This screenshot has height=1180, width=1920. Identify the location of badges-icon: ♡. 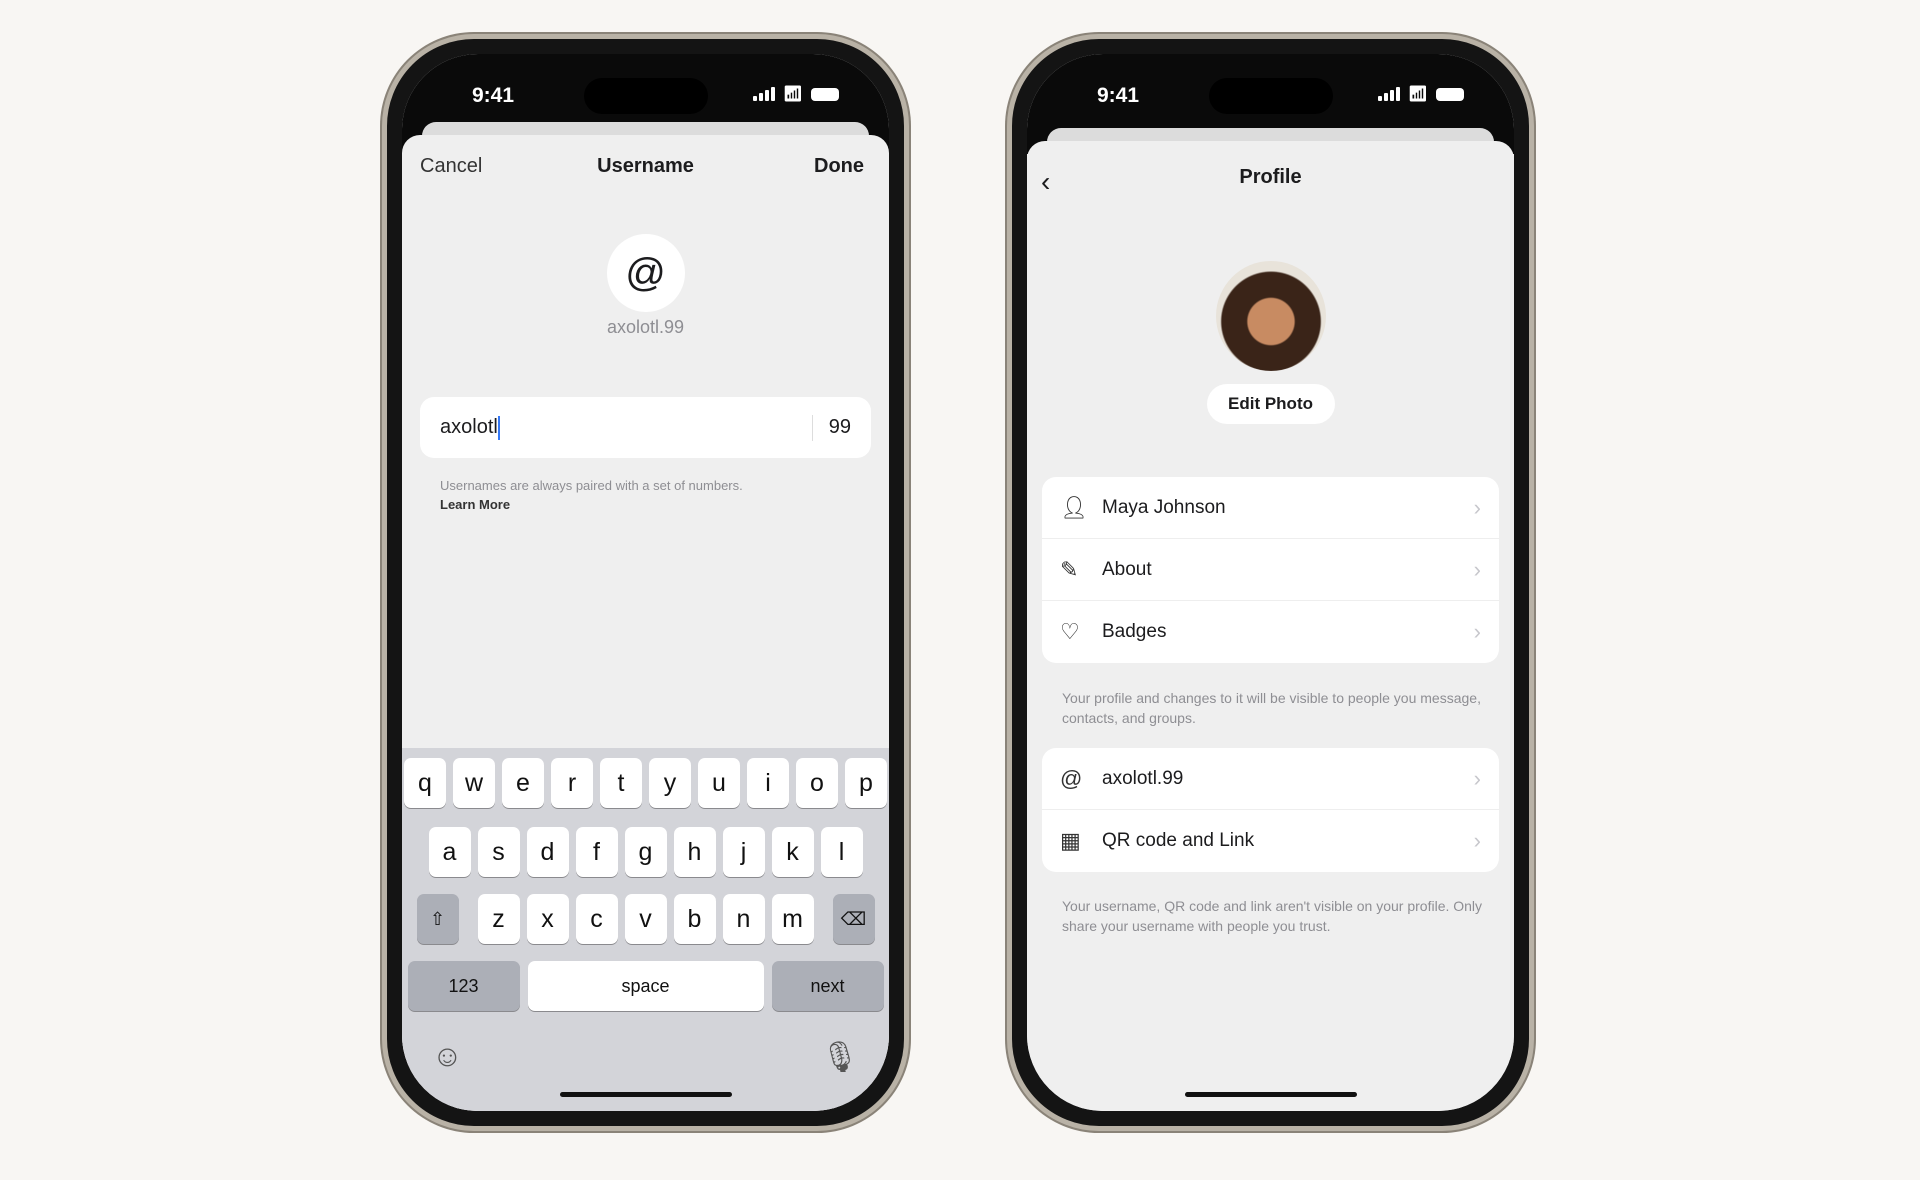
(1070, 631).